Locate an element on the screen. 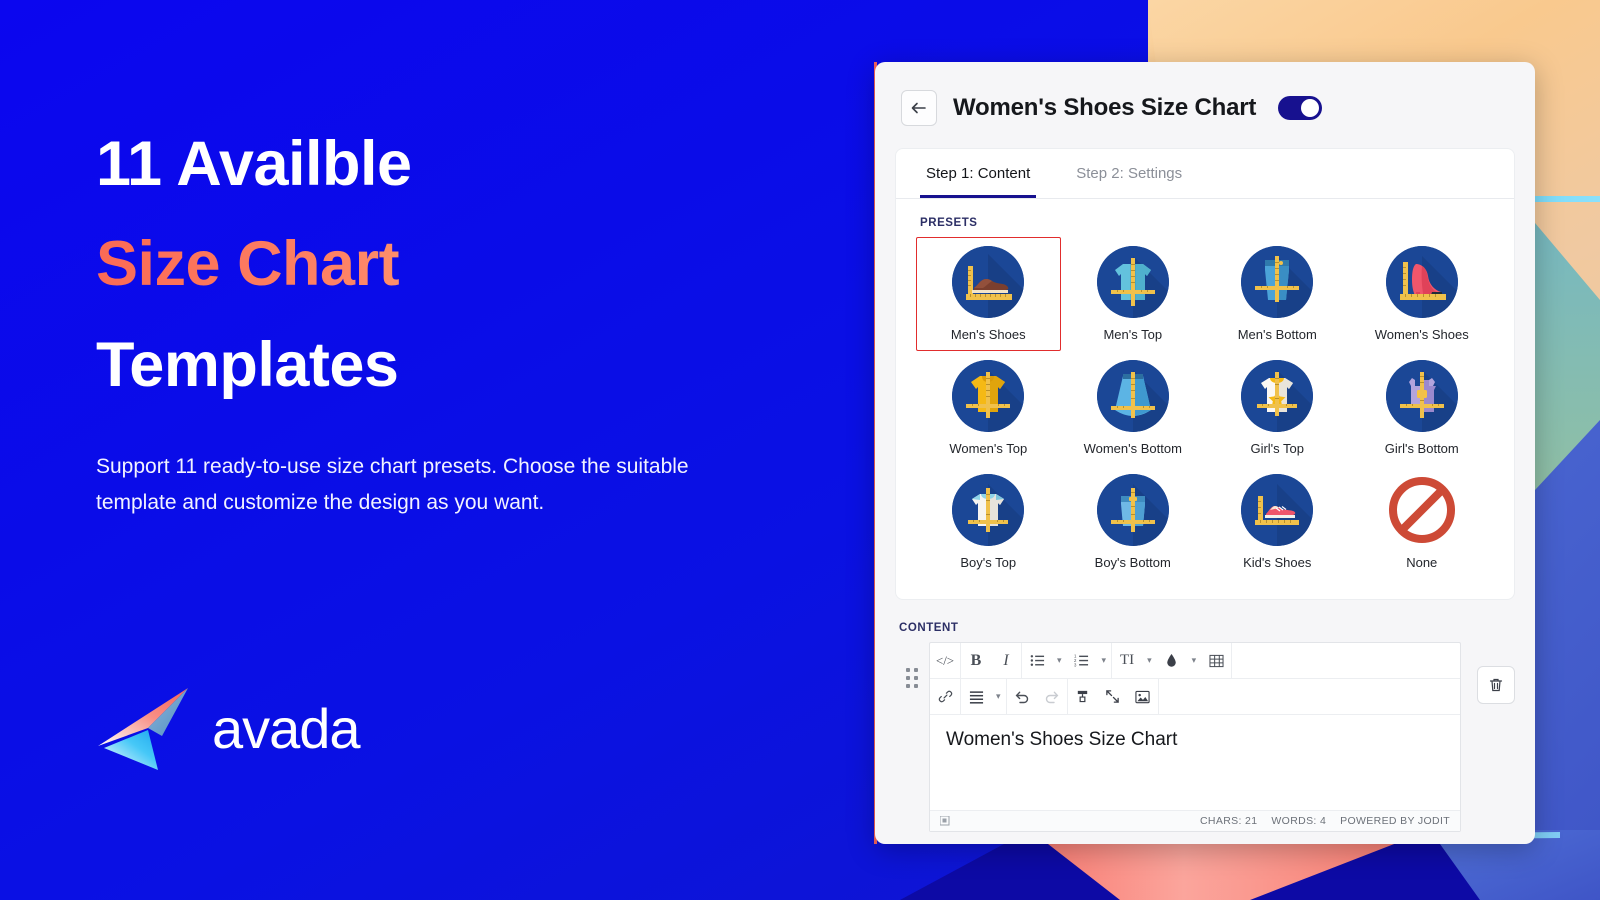 The width and height of the screenshot is (1600, 900). preset-label: Men's Top is located at coordinates (1133, 334).